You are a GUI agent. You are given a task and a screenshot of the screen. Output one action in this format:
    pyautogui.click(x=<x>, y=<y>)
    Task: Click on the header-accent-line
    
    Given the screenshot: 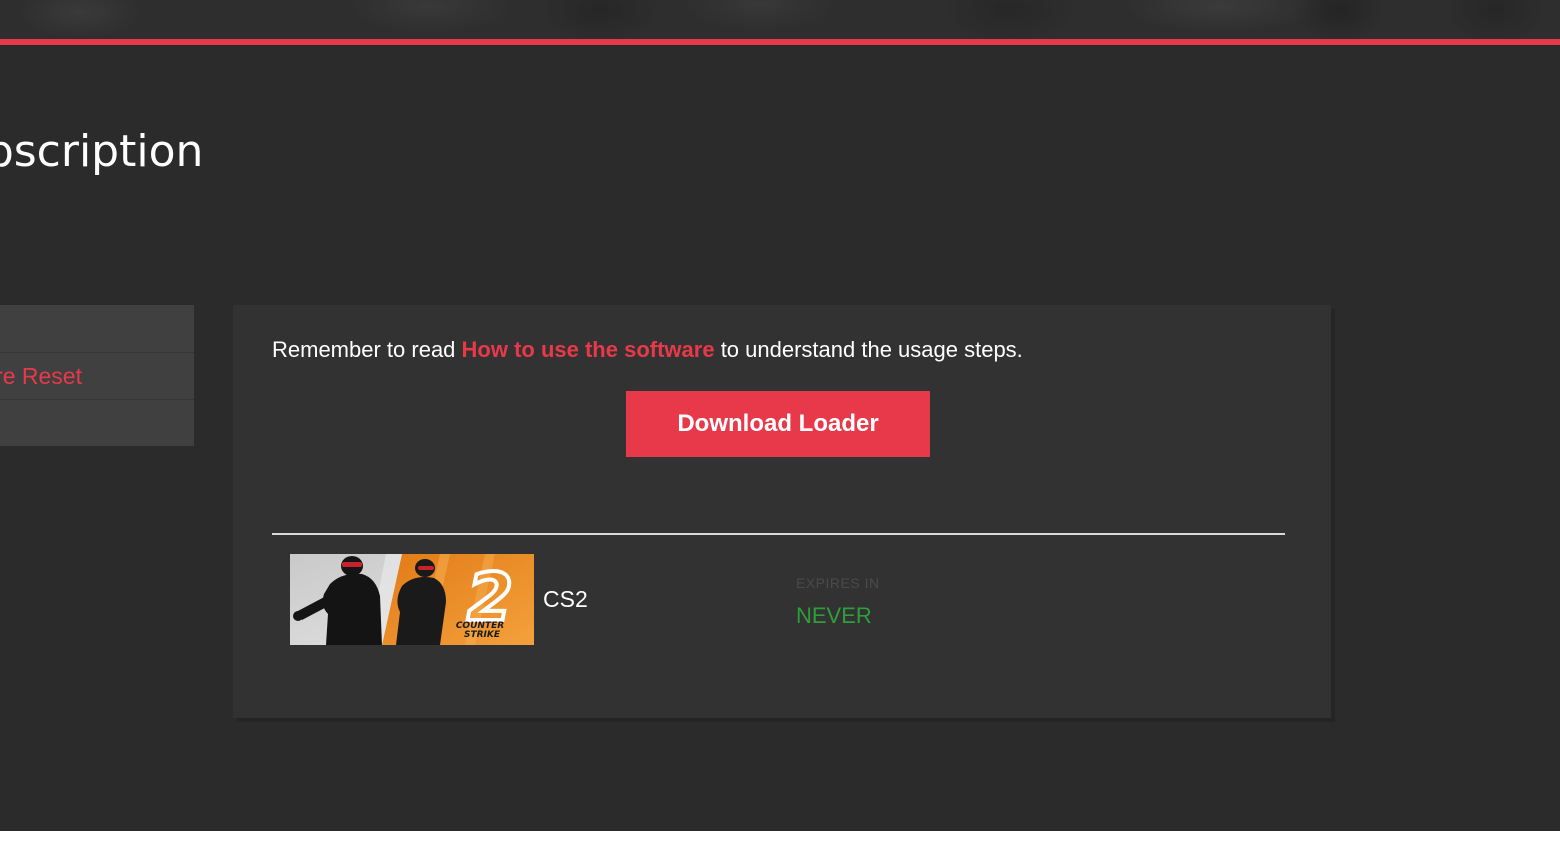 What is the action you would take?
    pyautogui.click(x=780, y=42)
    